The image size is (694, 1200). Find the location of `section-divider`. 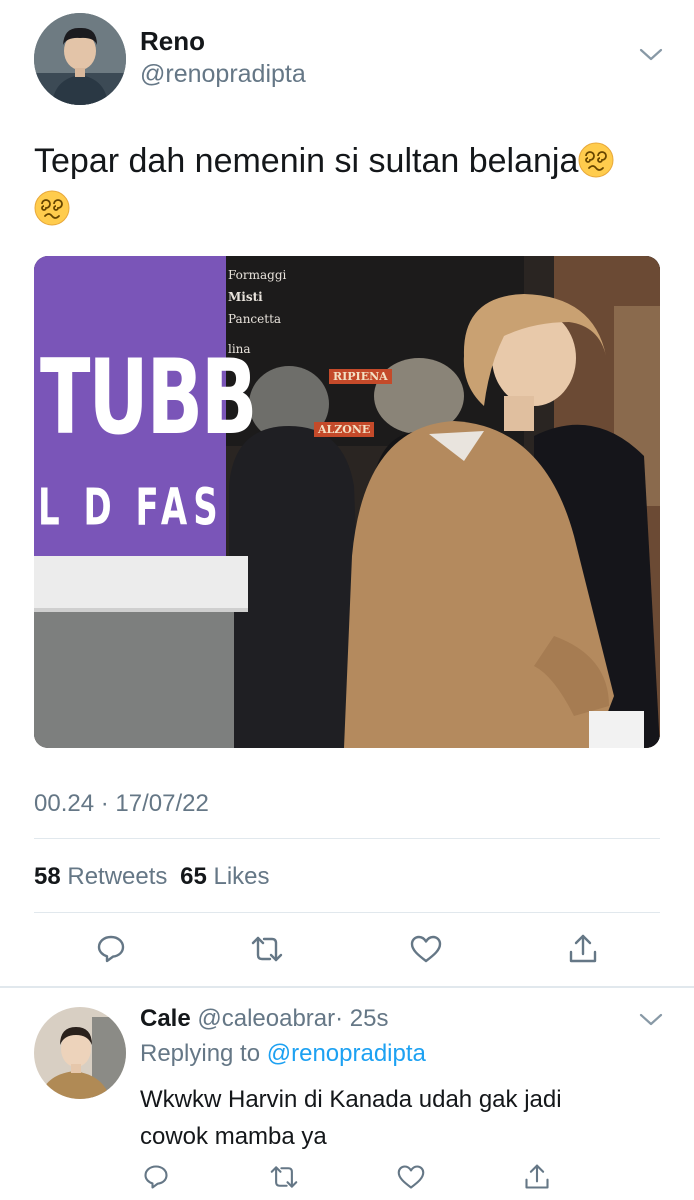

section-divider is located at coordinates (347, 987).